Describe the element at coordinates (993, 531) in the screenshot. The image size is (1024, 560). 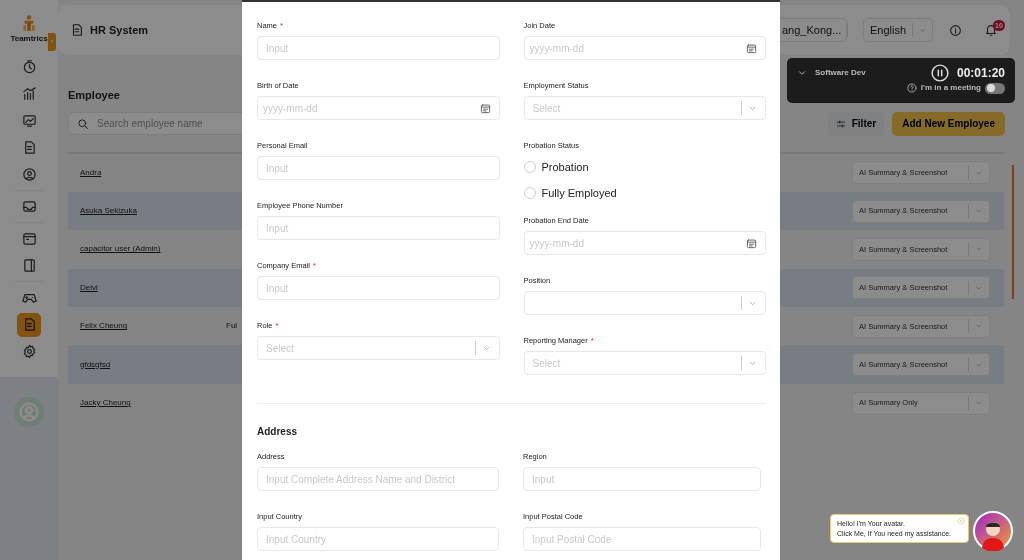
I see `avatar-icon` at that location.